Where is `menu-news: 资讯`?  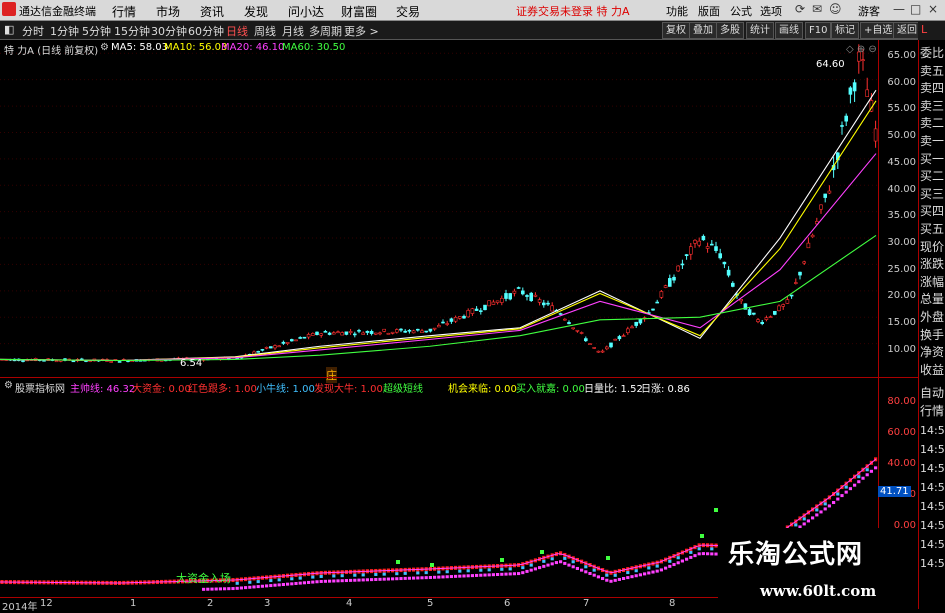
menu-news: 资讯 is located at coordinates (212, 11).